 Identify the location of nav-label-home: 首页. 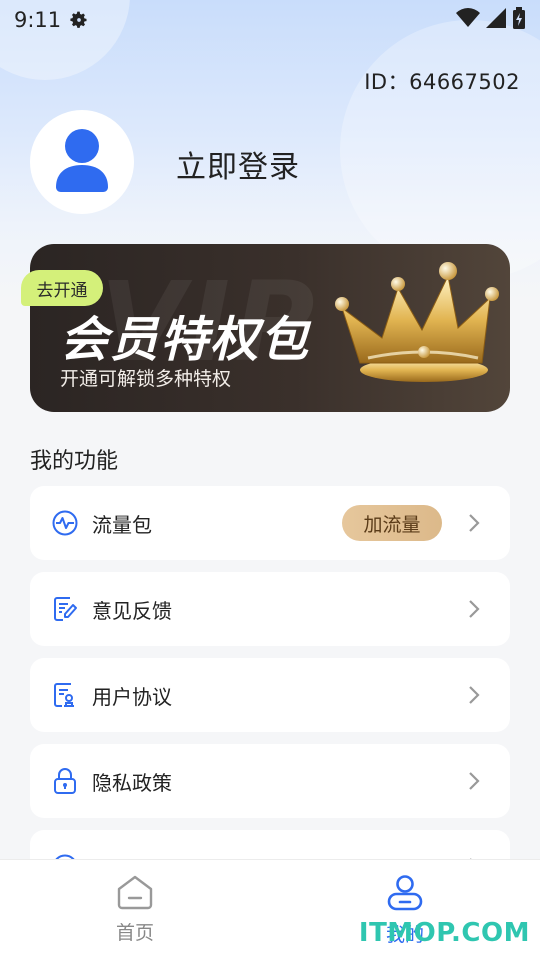
(134, 933).